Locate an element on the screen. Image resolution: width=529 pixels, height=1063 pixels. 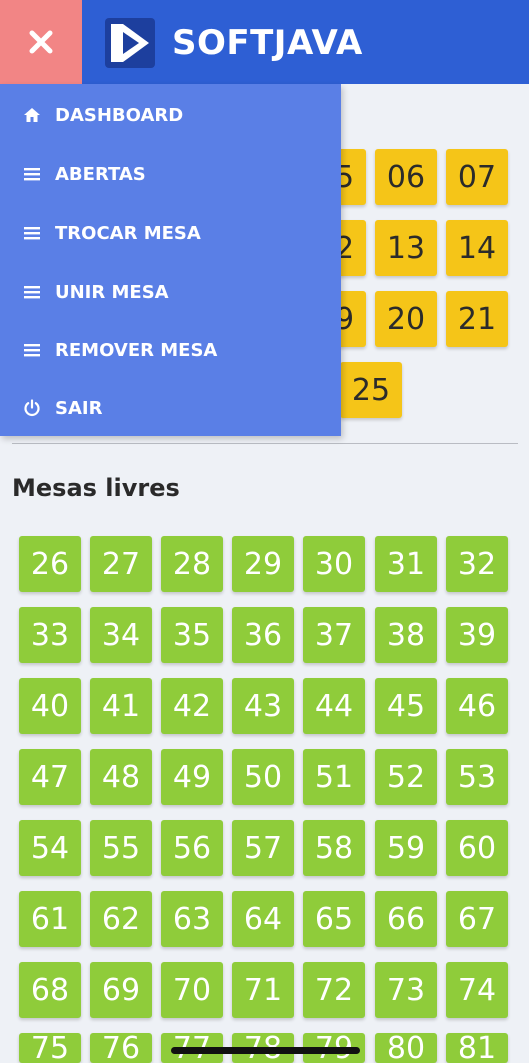
occupied-table-tile: 21 is located at coordinates (477, 319).